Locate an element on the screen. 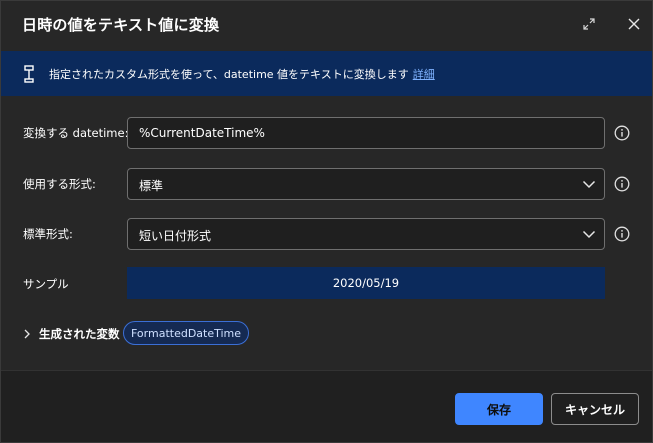 The width and height of the screenshot is (653, 443). chevron-right-icon is located at coordinates (27, 334).